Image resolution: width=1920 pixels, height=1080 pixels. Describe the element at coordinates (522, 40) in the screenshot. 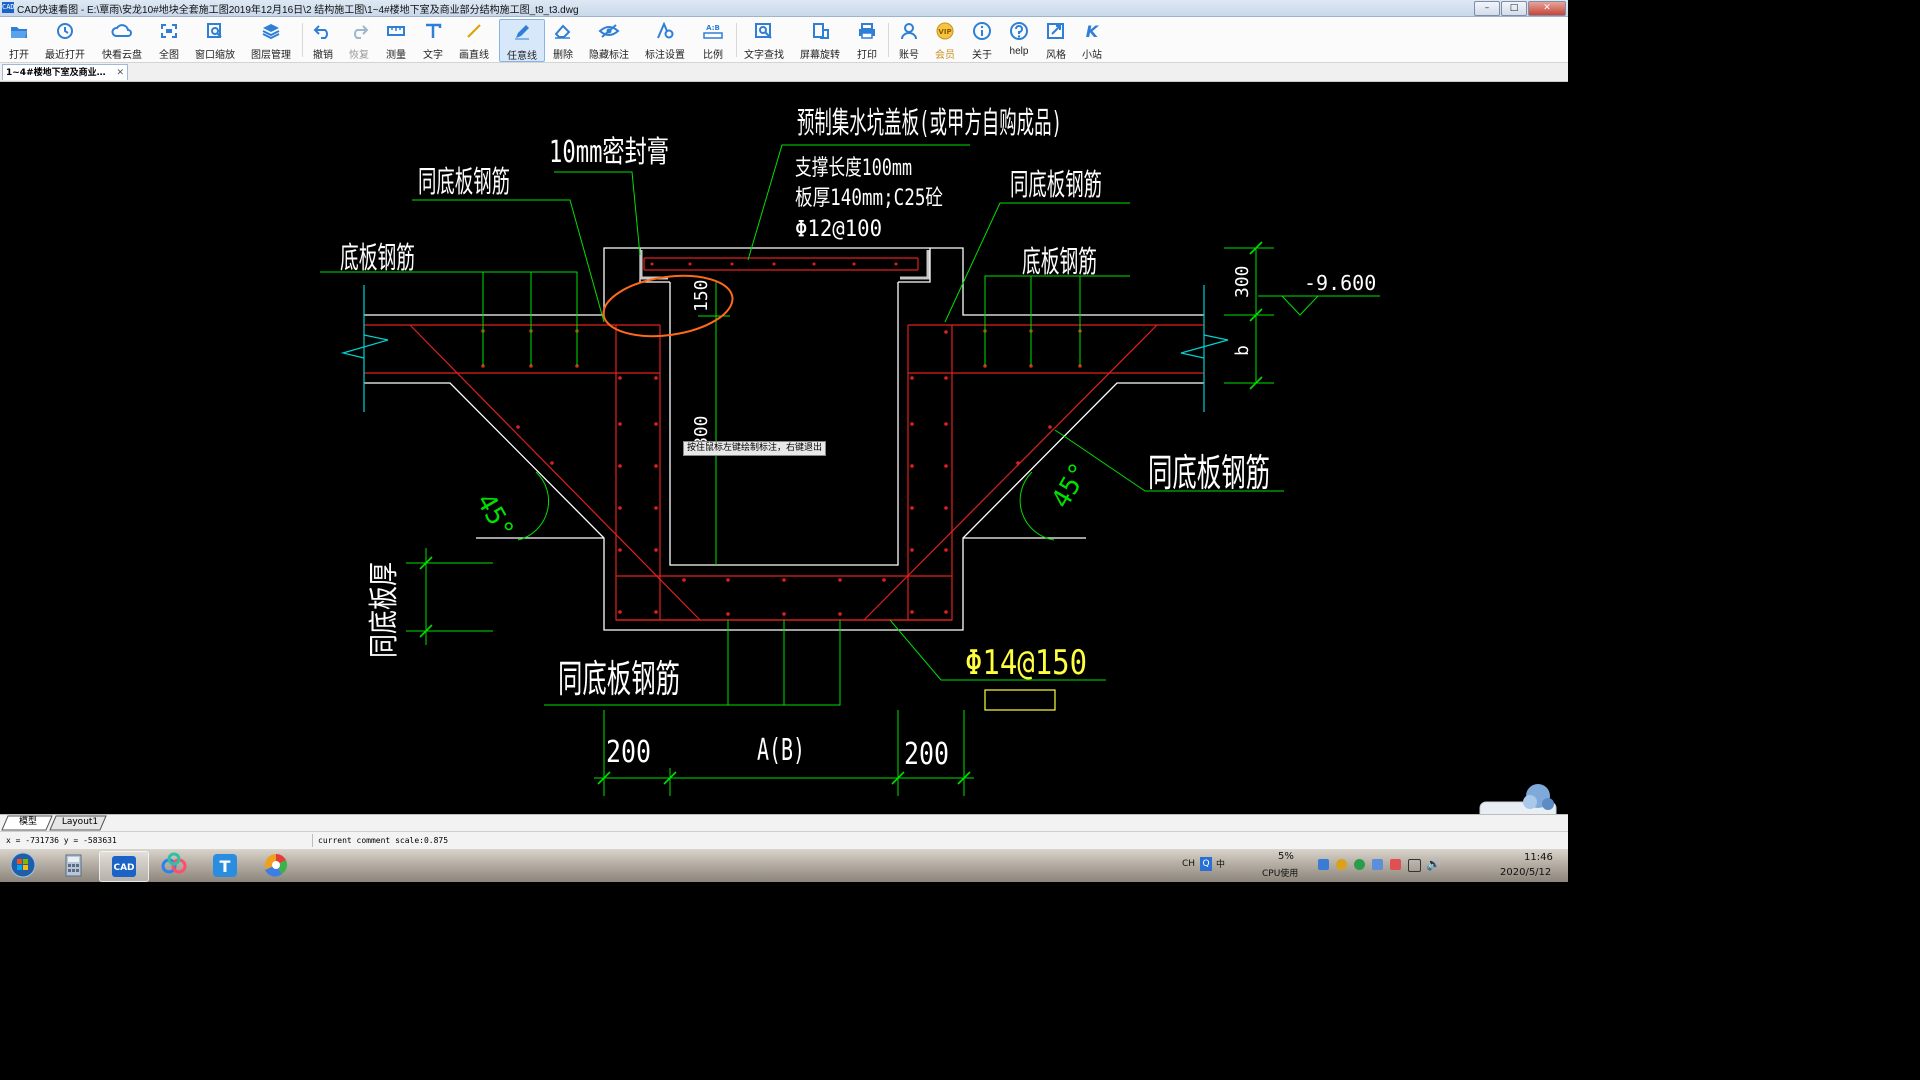

I see `freeline-button: 任意线` at that location.